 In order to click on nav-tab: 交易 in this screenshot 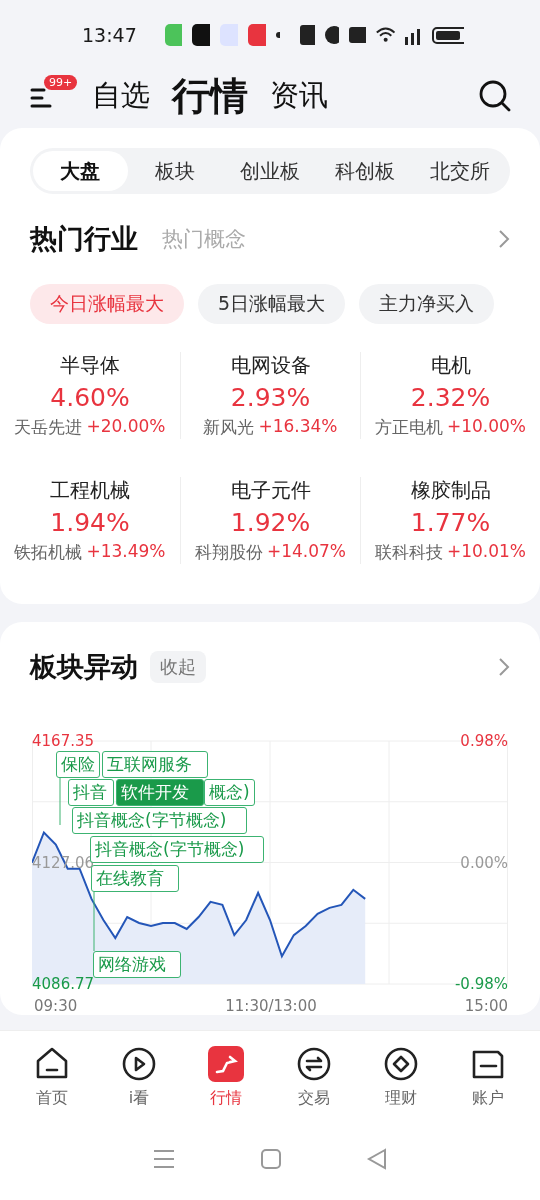, I will do `click(313, 1077)`.